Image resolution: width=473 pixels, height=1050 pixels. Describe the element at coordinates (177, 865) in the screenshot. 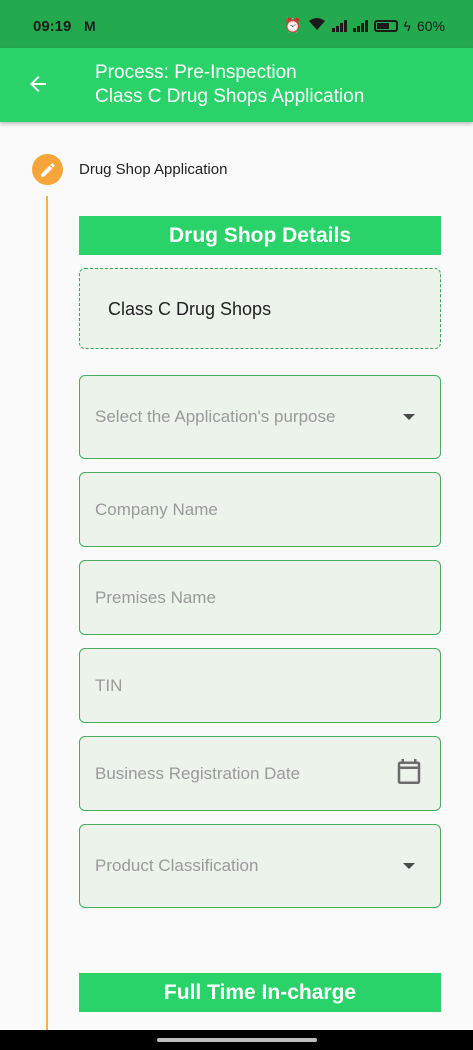

I see `product-classification-label: Product Classification` at that location.